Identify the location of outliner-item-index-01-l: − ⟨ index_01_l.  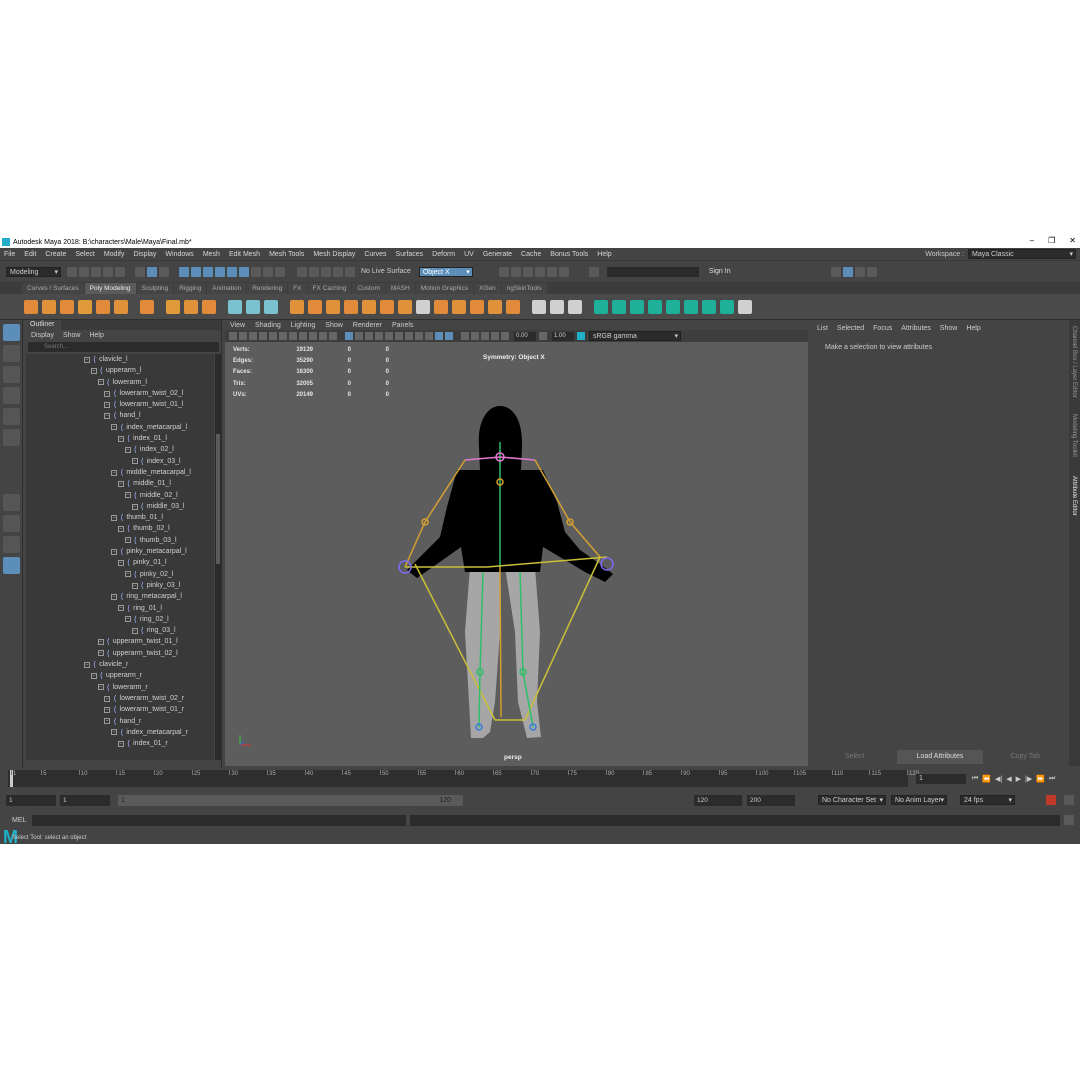
(120, 438).